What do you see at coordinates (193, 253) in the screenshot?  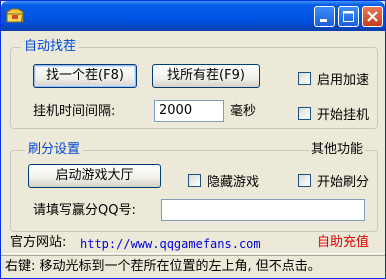 I see `status-divider` at bounding box center [193, 253].